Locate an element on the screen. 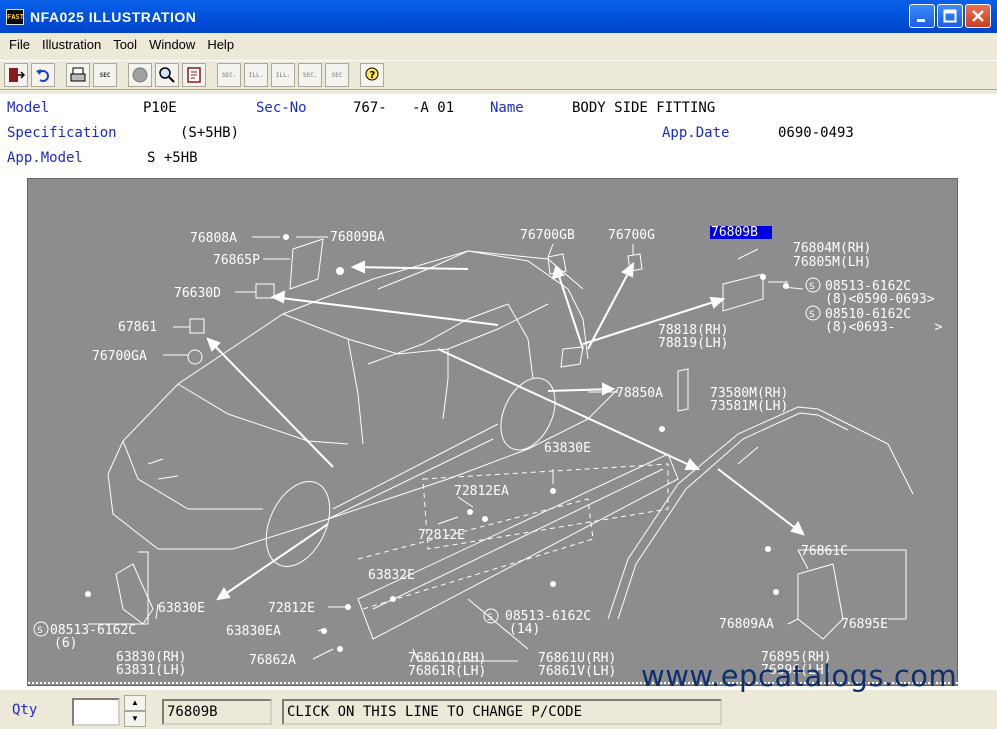  close-button is located at coordinates (978, 16).